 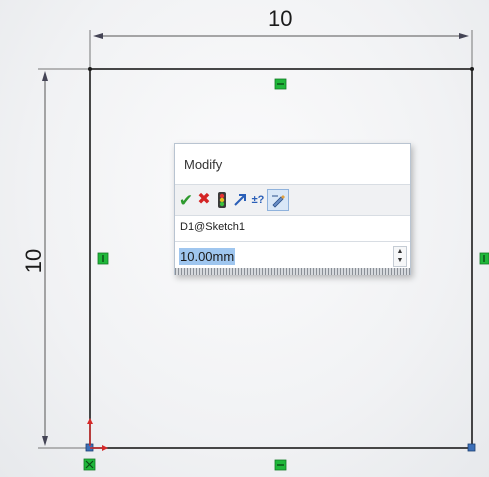 What do you see at coordinates (45, 441) in the screenshot?
I see `dim-arrow-bottom` at bounding box center [45, 441].